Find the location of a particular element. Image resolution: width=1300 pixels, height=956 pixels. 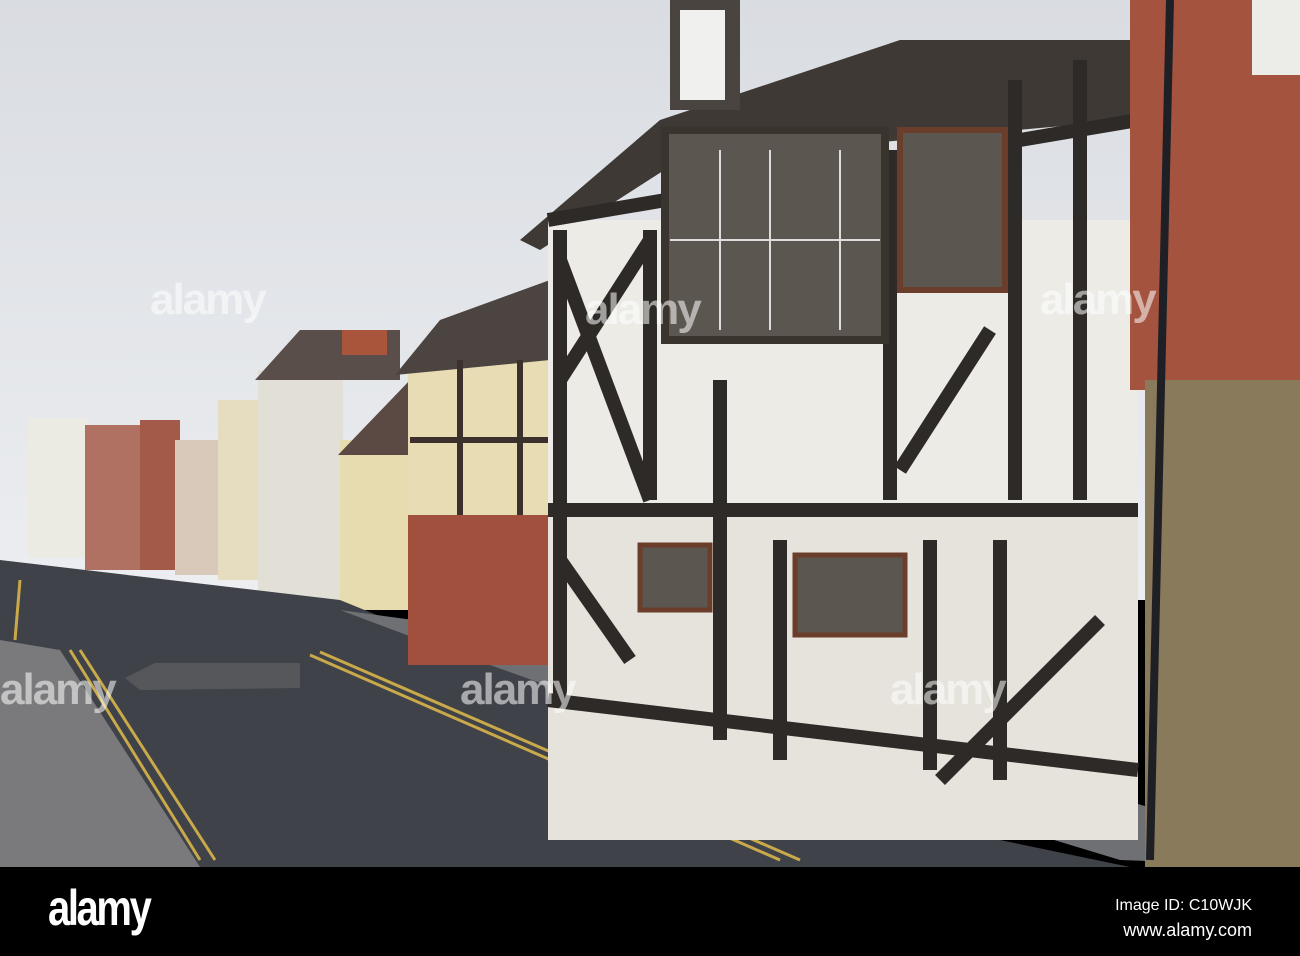

alamy-logo: alamy is located at coordinates (100, 908).